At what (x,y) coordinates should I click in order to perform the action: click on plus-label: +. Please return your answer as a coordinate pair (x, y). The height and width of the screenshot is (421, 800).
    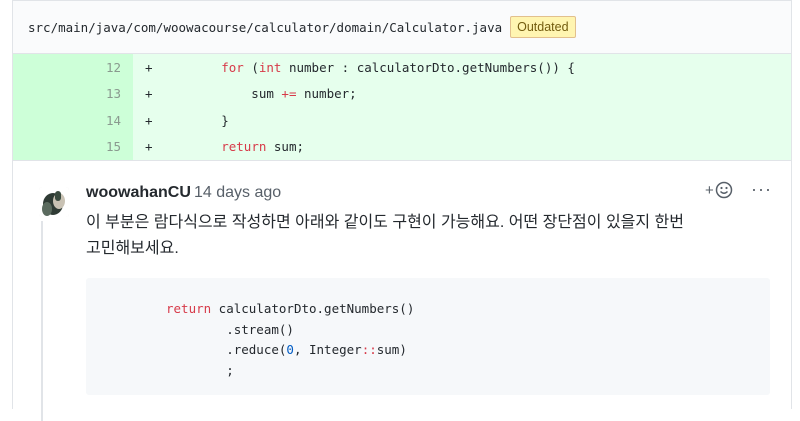
    Looking at the image, I should click on (709, 190).